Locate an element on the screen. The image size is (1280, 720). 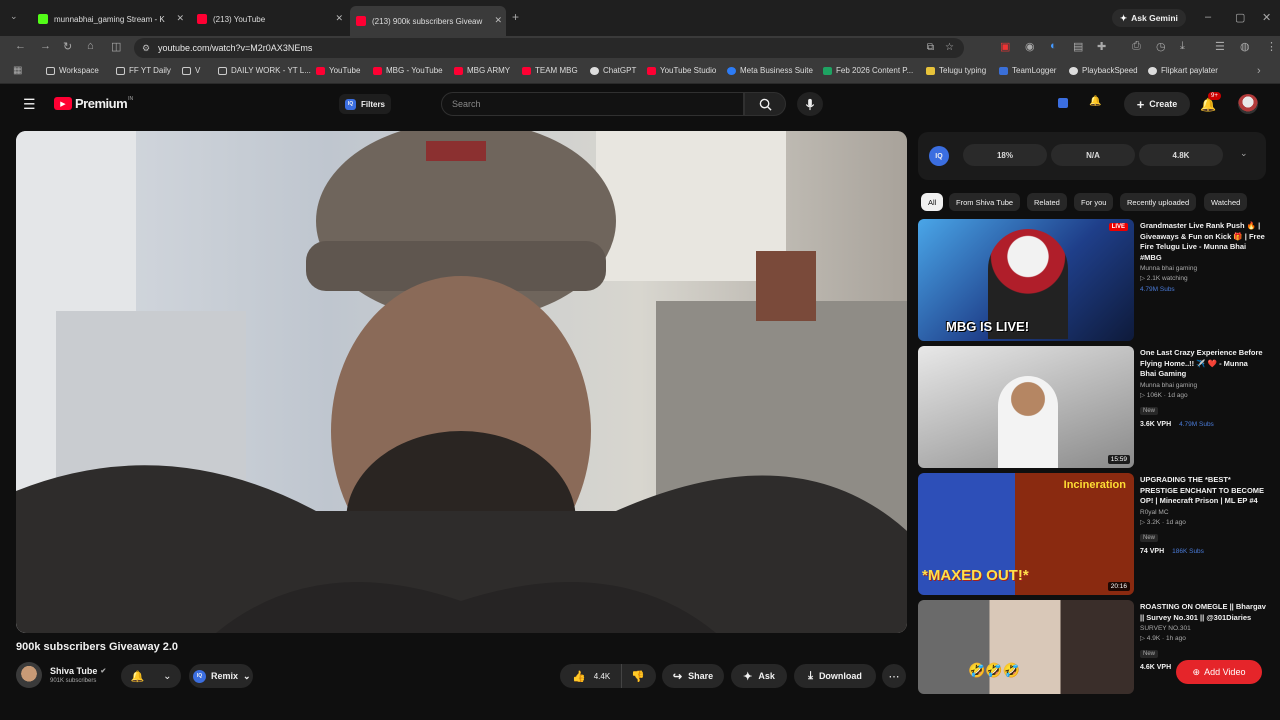
youtube-logo: ▶ Premium IN is located at coordinates (93, 103).